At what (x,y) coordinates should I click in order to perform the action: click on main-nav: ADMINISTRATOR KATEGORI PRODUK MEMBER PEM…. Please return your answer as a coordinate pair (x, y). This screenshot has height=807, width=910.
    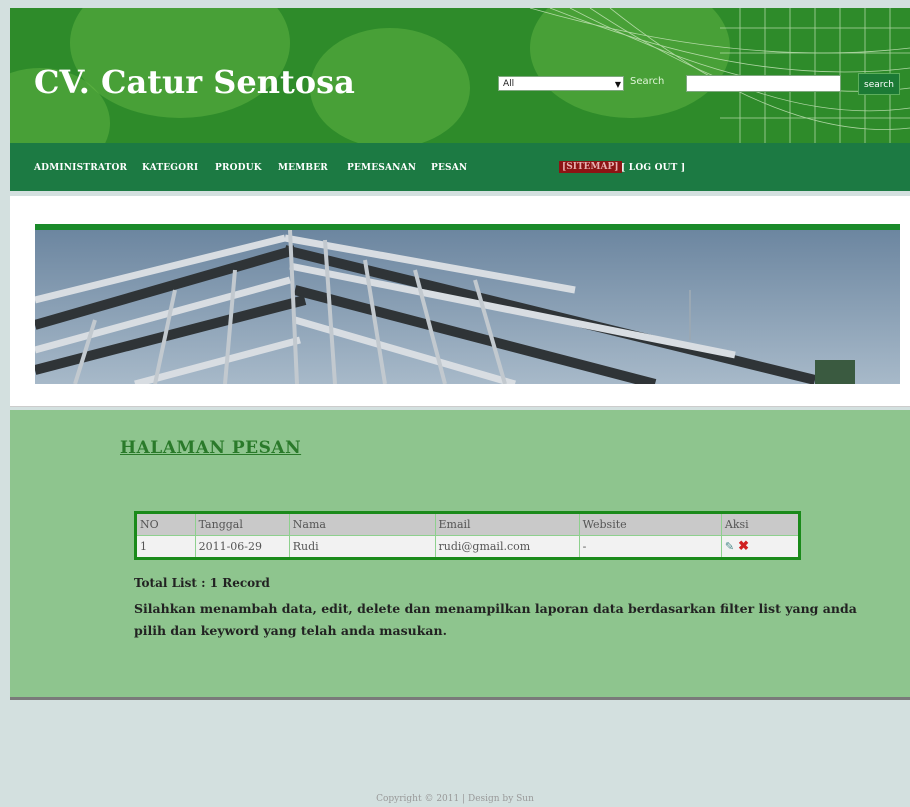
    Looking at the image, I should click on (460, 167).